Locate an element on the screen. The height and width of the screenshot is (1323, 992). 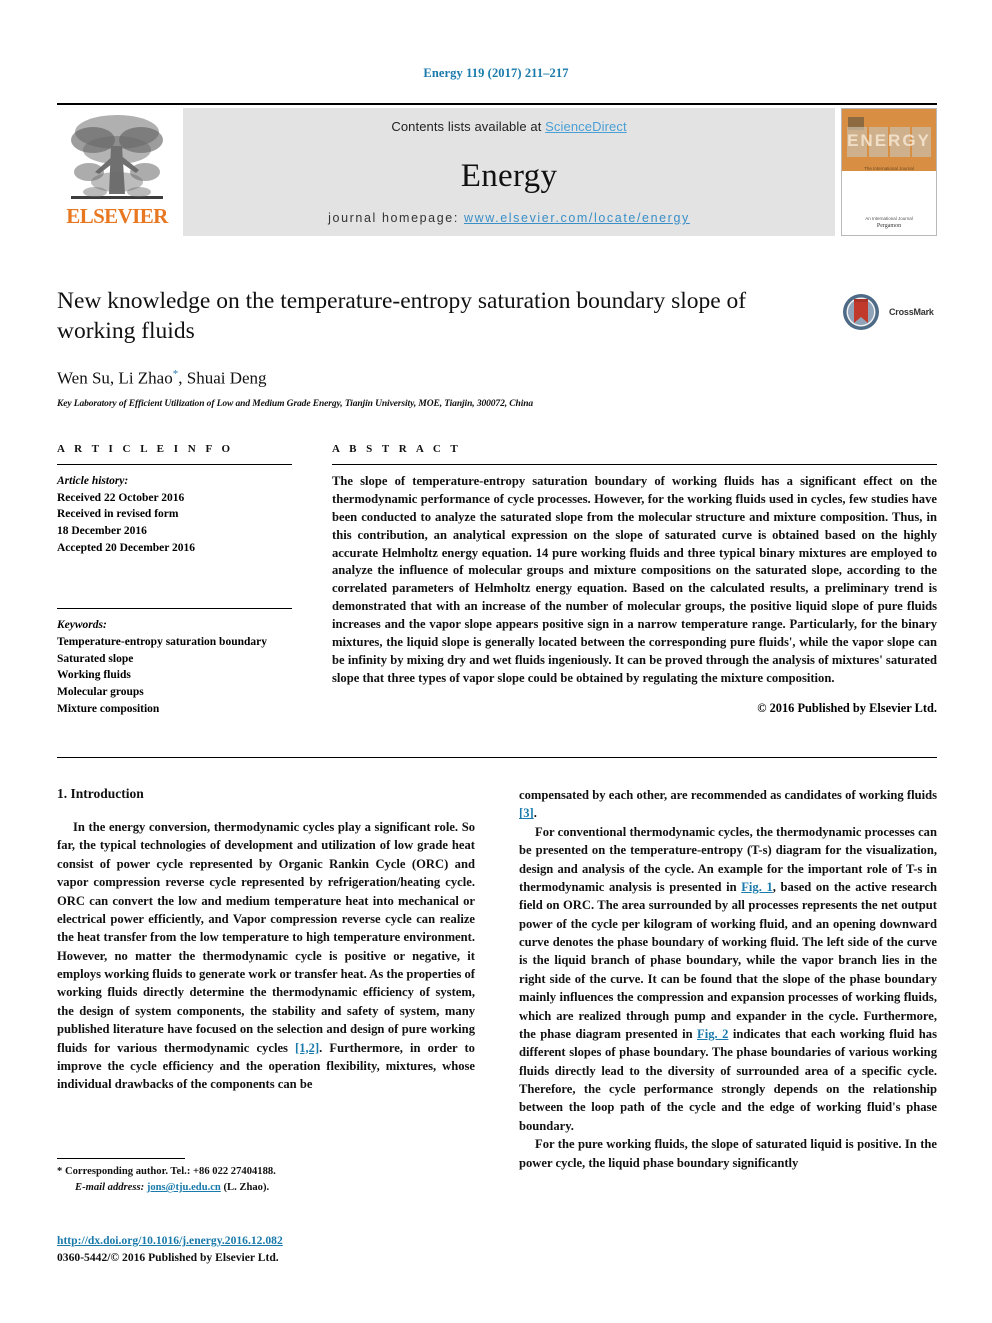
author-list: Wen Su, Li Zhao*, Shuai Deng is located at coordinates (497, 378).